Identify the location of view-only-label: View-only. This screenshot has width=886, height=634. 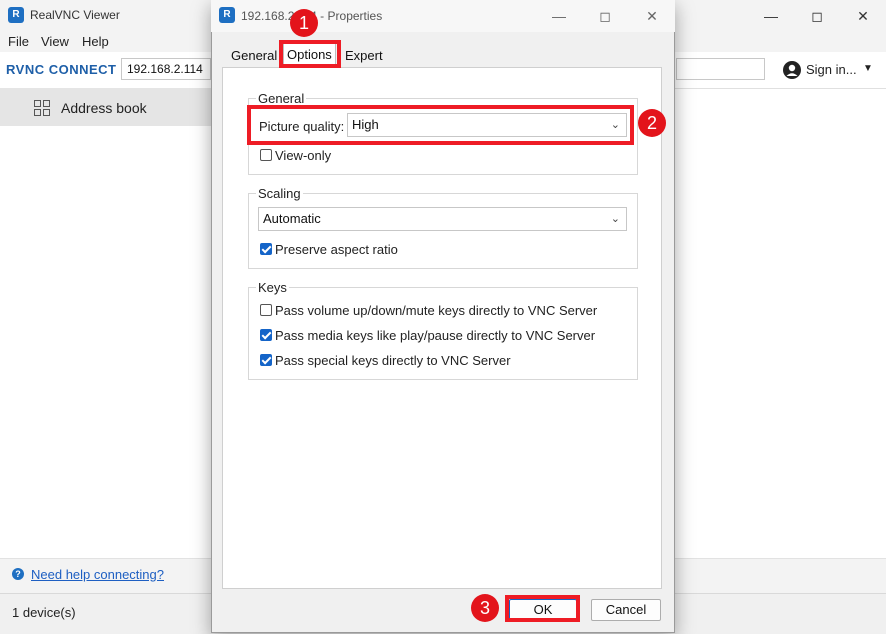
(303, 155).